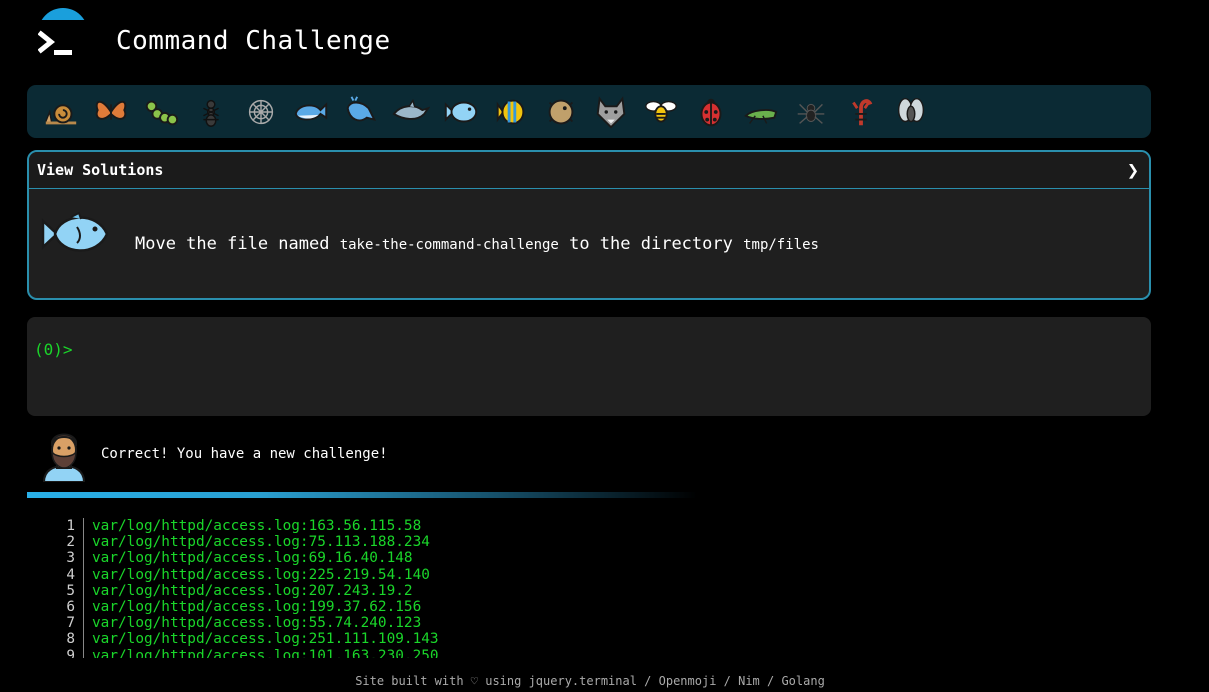 This screenshot has width=1209, height=692. What do you see at coordinates (244, 454) in the screenshot?
I see `feedback-message: Correct! You have a new challenge!` at bounding box center [244, 454].